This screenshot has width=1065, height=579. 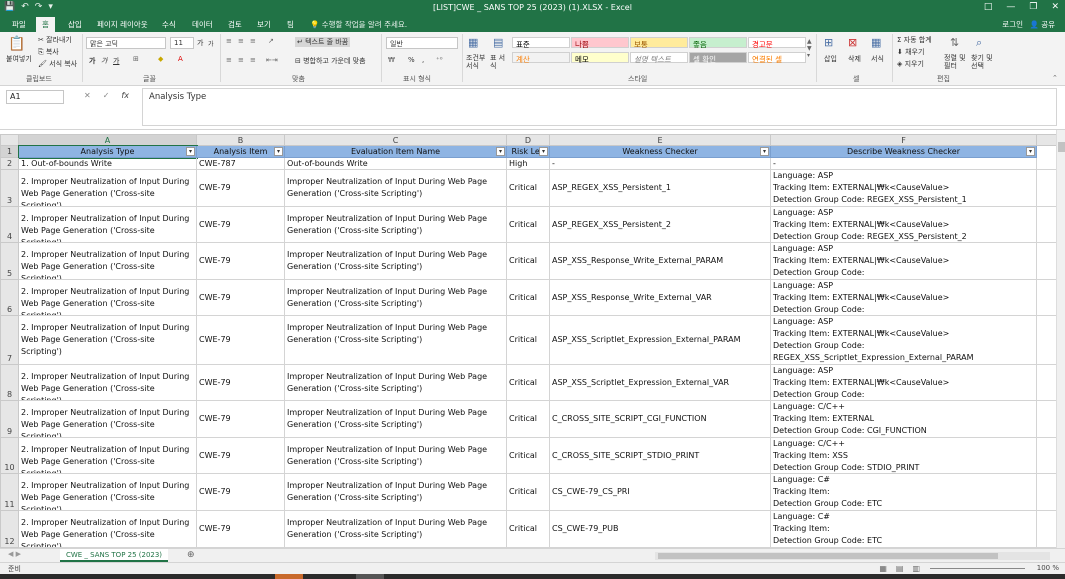 I want to click on row-header: 3, so click(x=9, y=188).